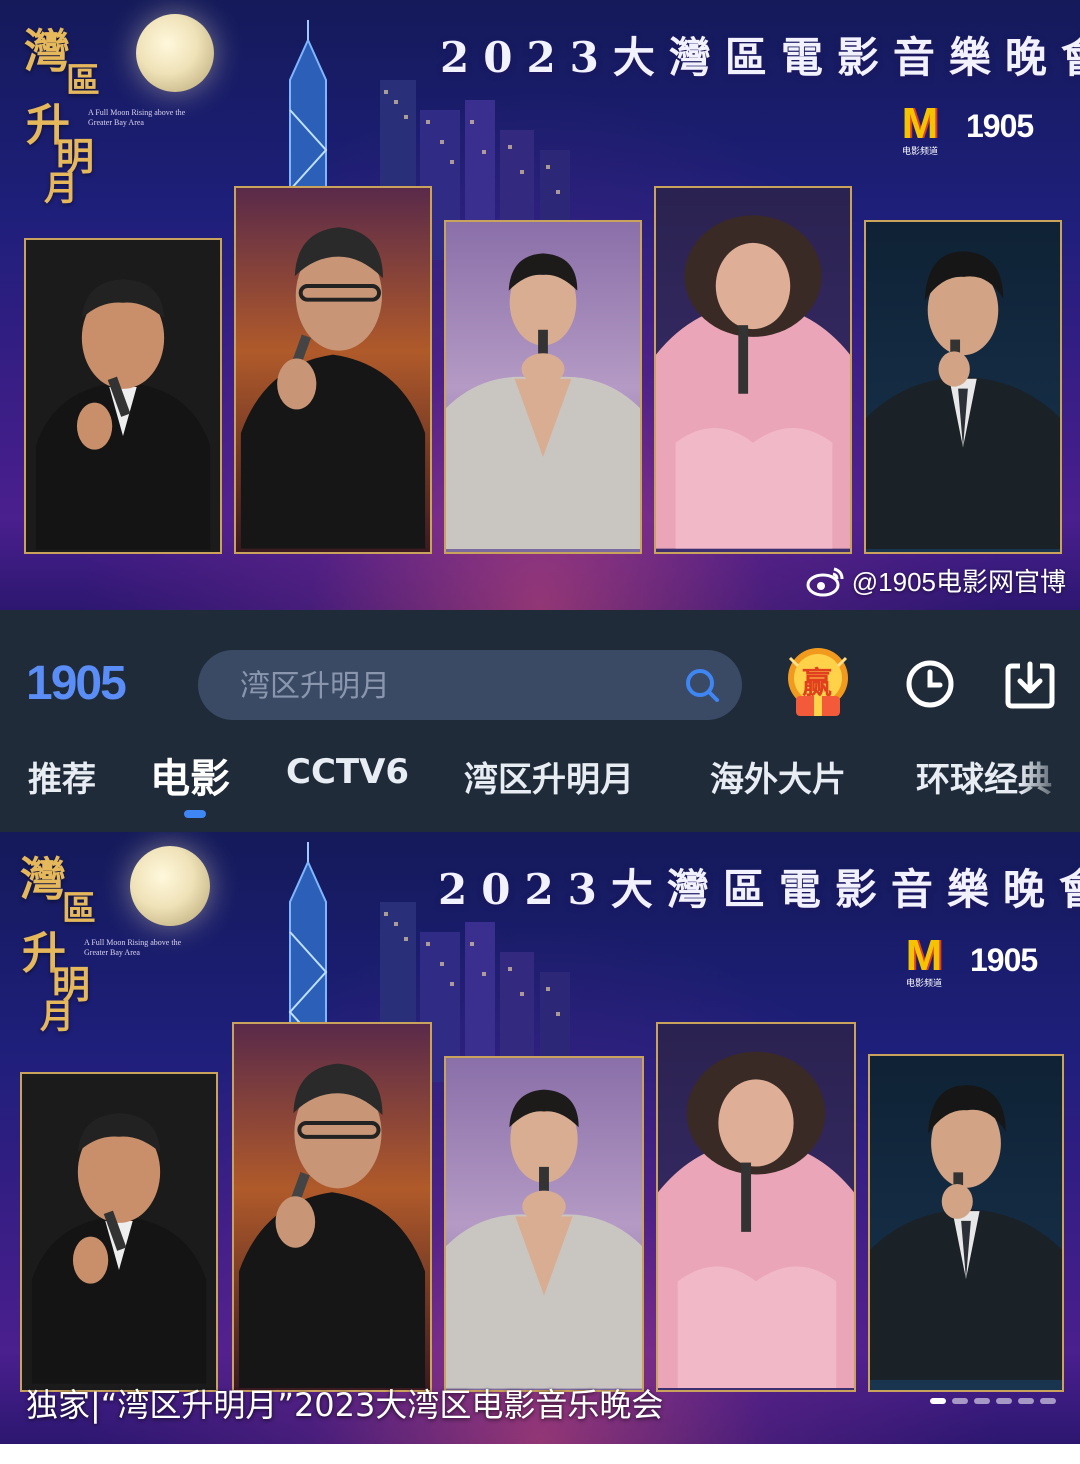 The width and height of the screenshot is (1080, 1464). What do you see at coordinates (549, 776) in the screenshot?
I see `tab-bay-area: 湾区升明月` at bounding box center [549, 776].